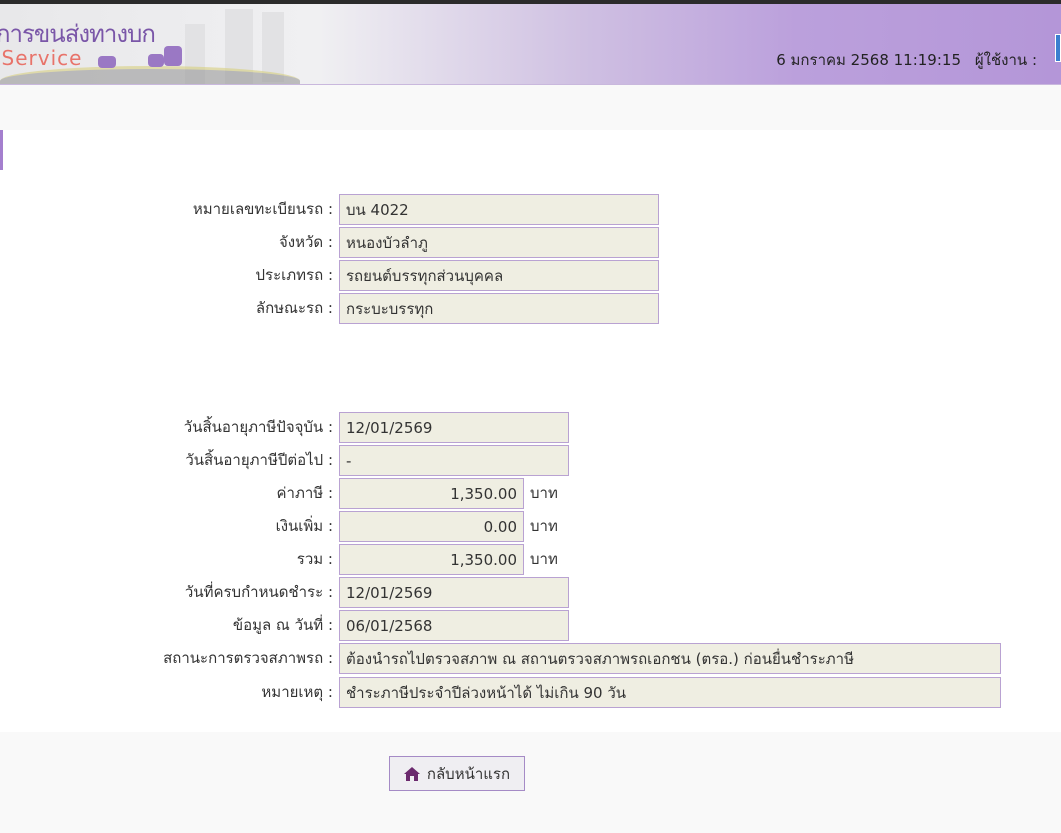 This screenshot has width=1061, height=833. I want to click on surcharge-unit: บาท, so click(544, 526).